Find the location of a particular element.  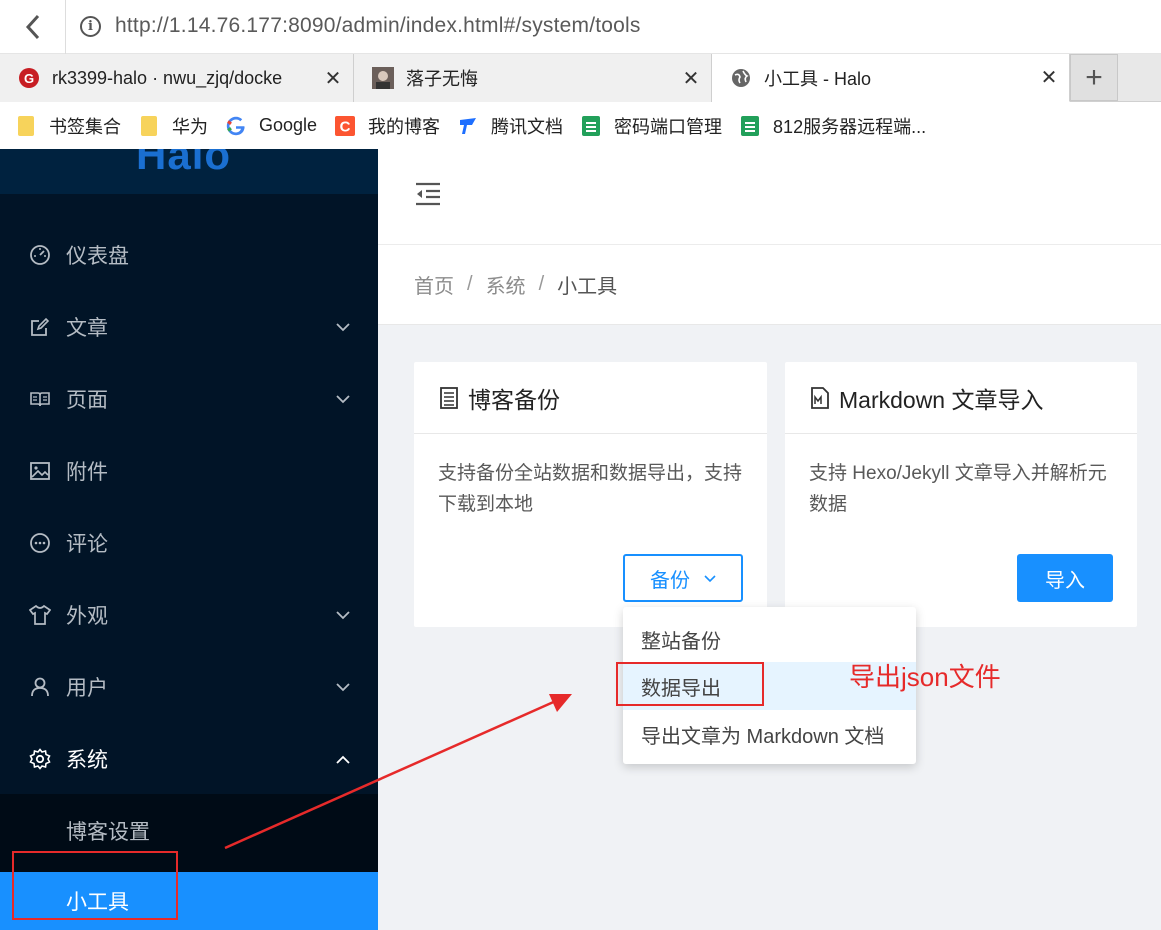

tab-halo: 小工具 - Halo ✕ is located at coordinates (891, 78).